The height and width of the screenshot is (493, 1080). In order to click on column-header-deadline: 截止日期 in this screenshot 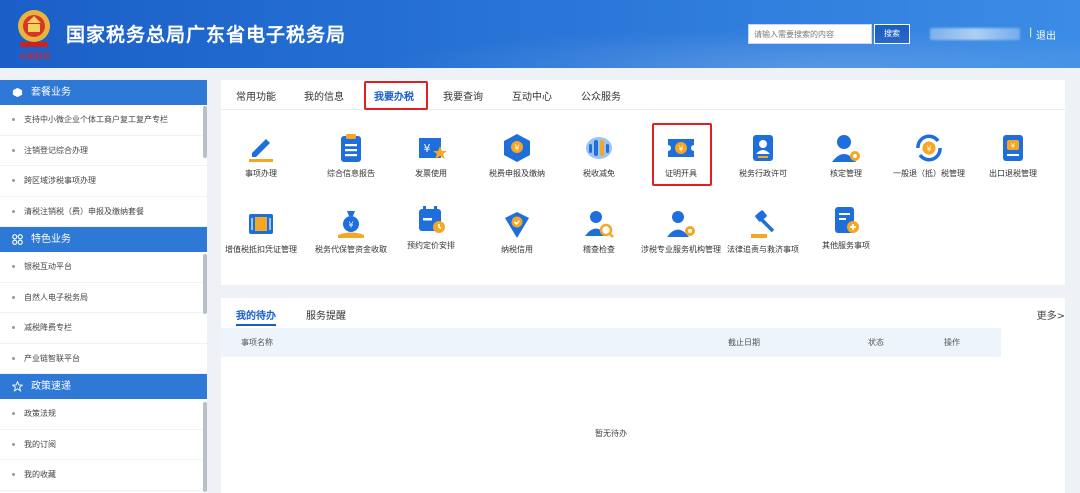, I will do `click(744, 342)`.